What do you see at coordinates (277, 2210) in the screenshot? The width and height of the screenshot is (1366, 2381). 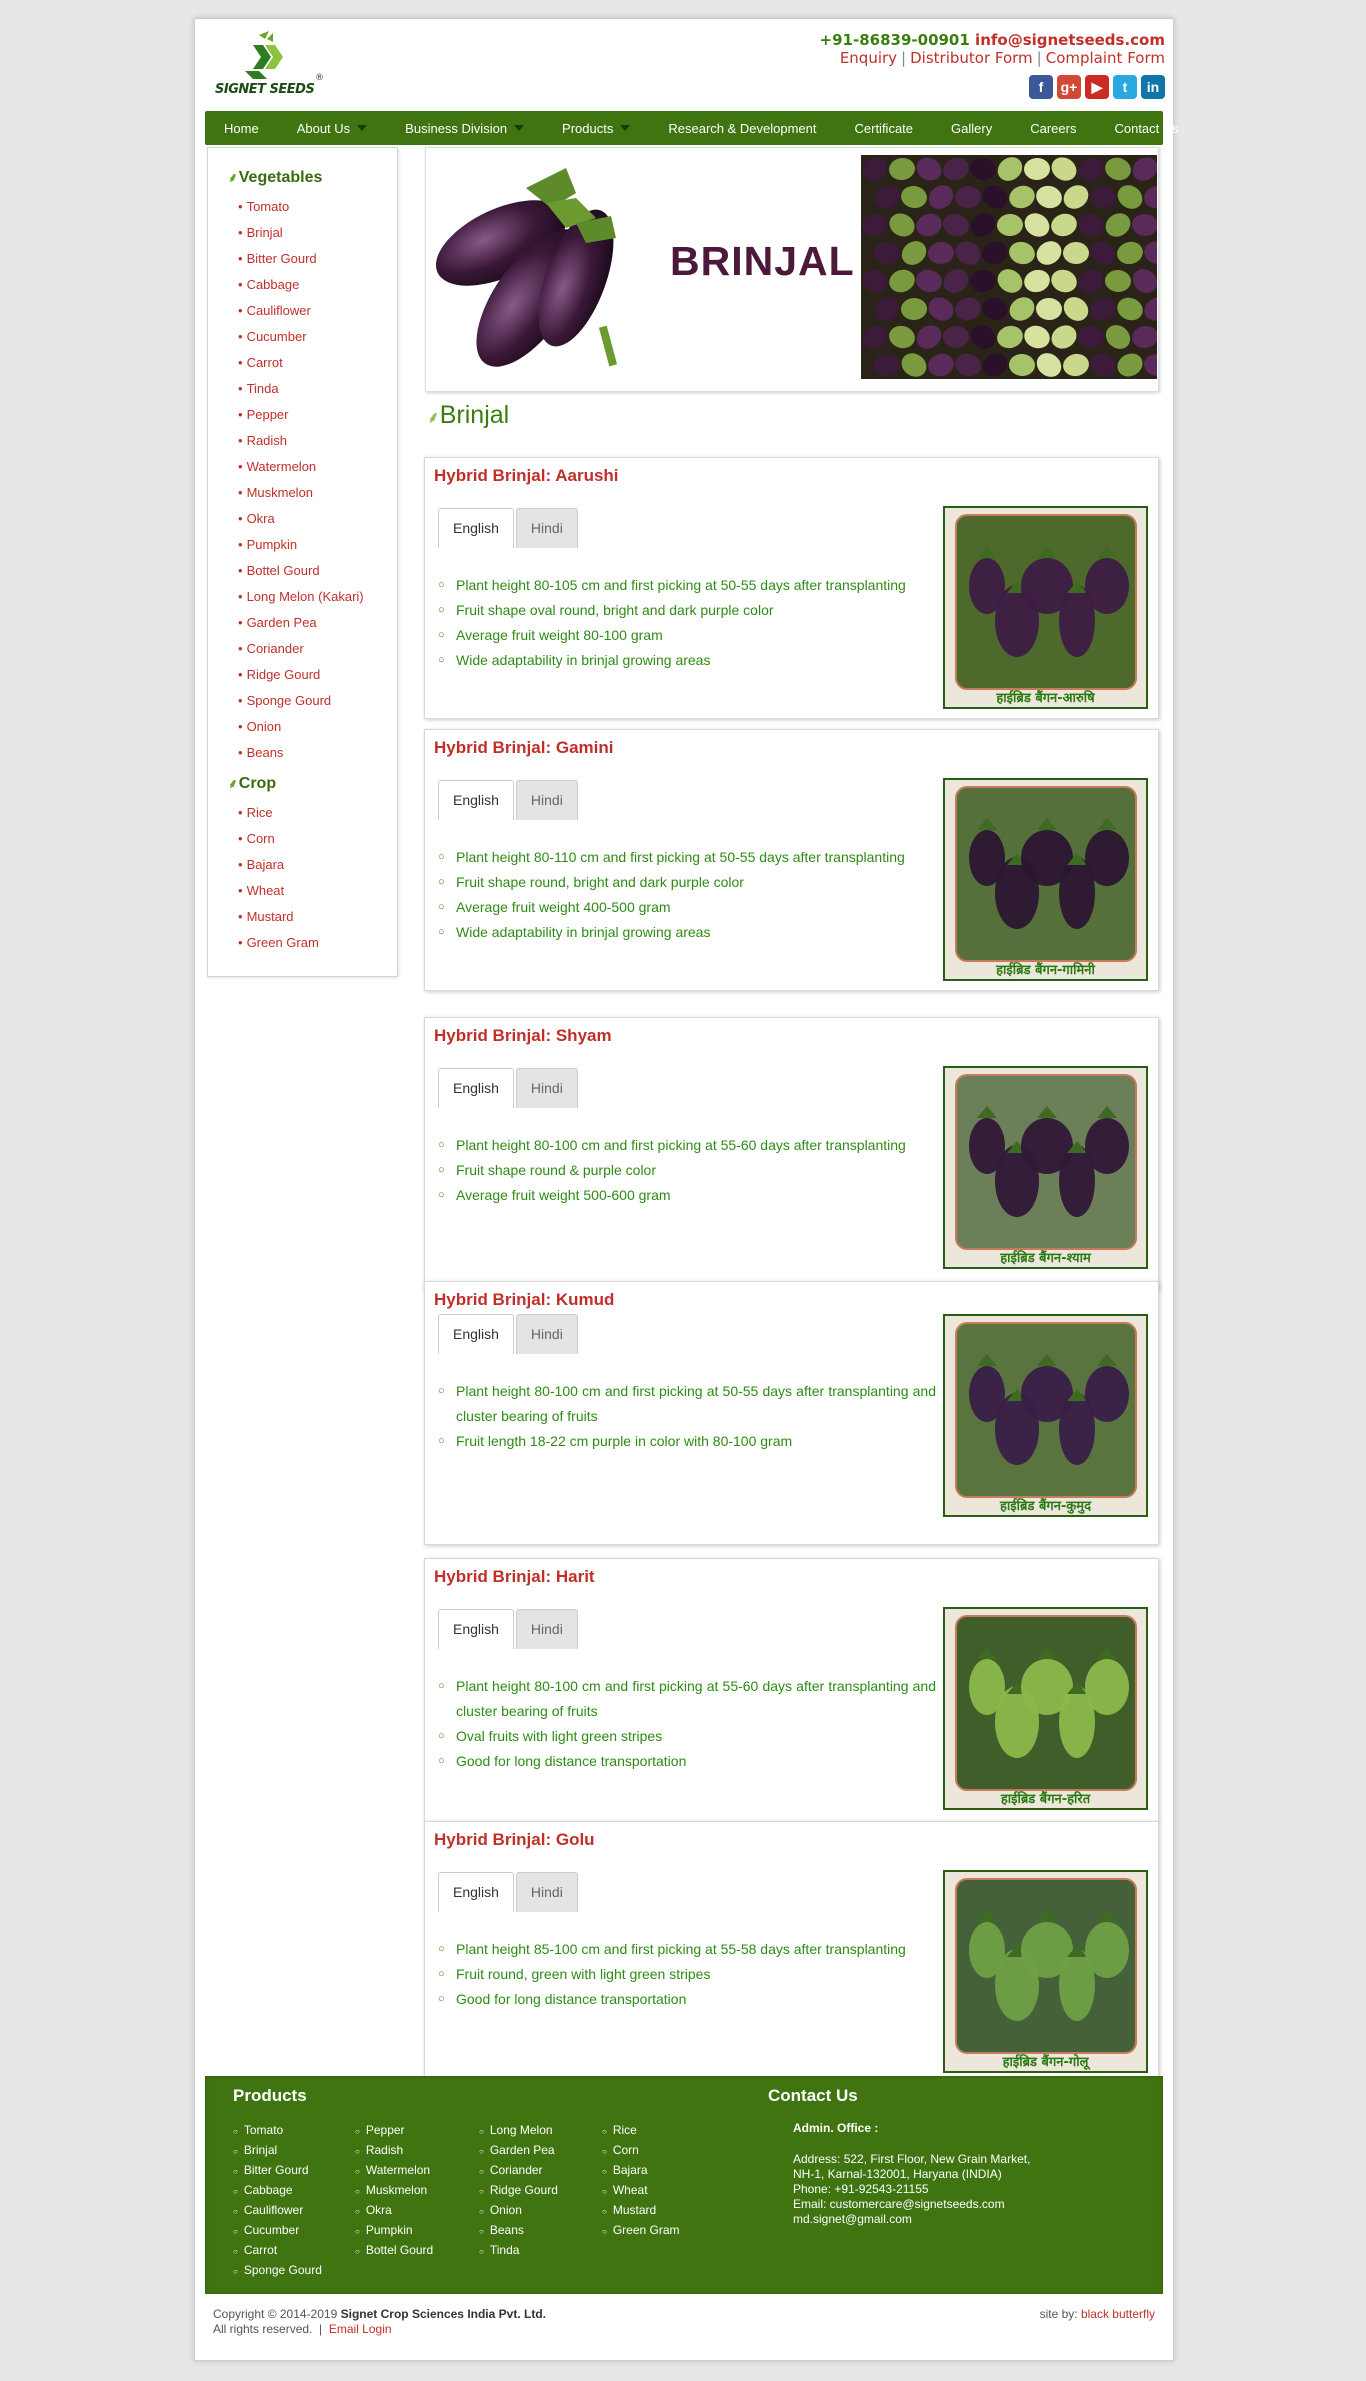 I see `footer-link-cauliflower: ○ Cauliflower` at bounding box center [277, 2210].